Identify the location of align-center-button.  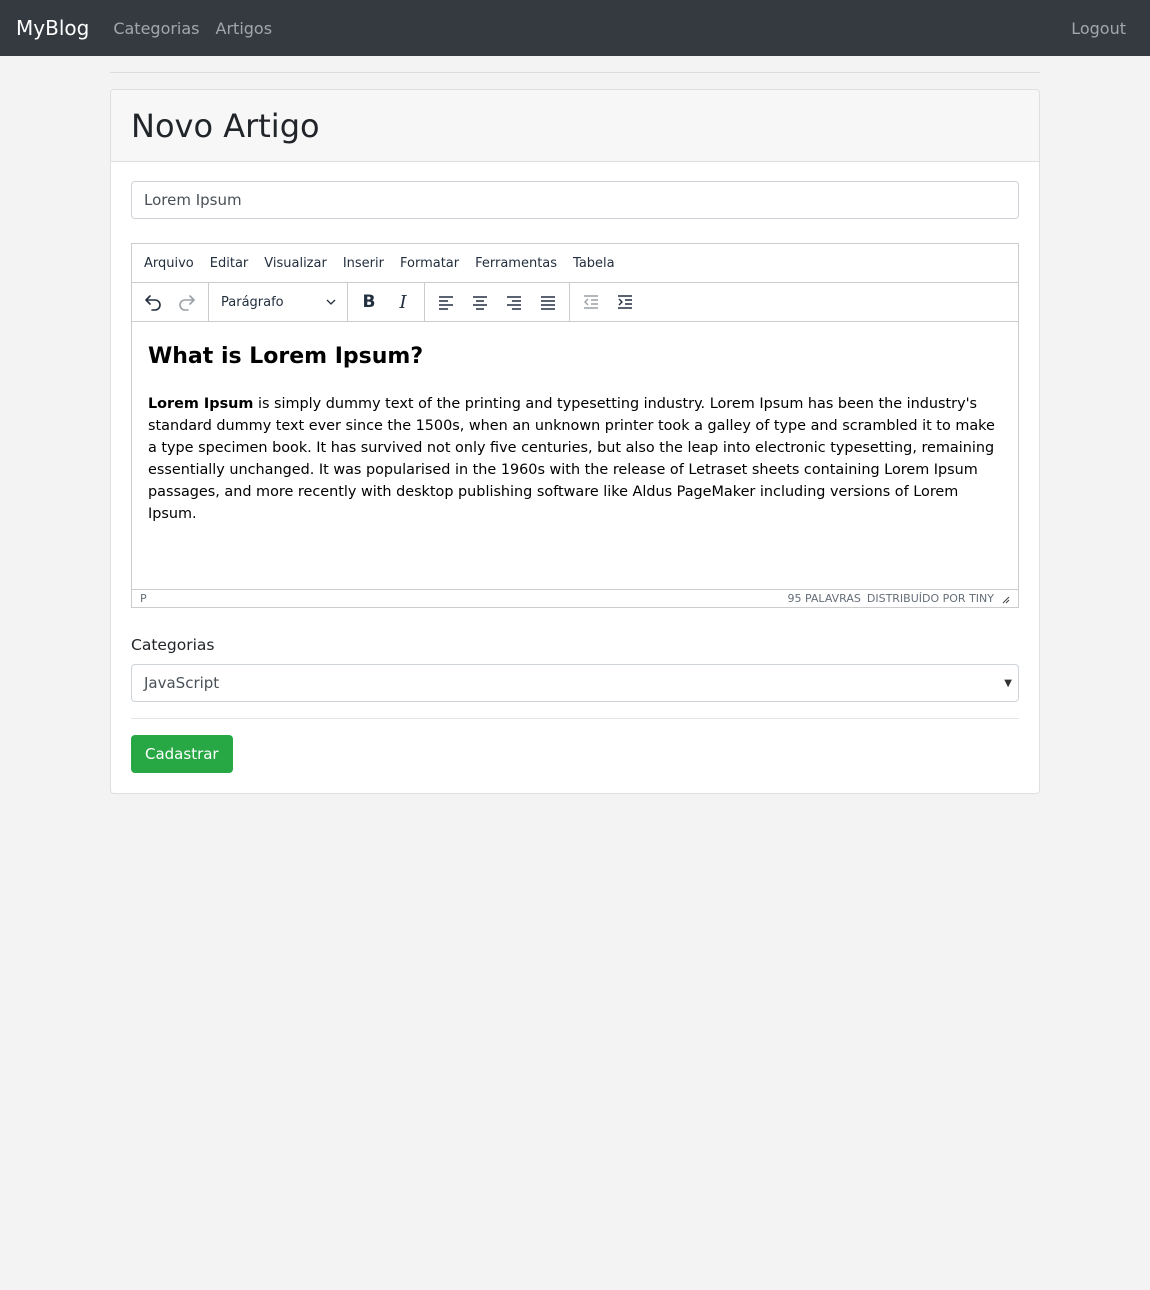
(480, 302).